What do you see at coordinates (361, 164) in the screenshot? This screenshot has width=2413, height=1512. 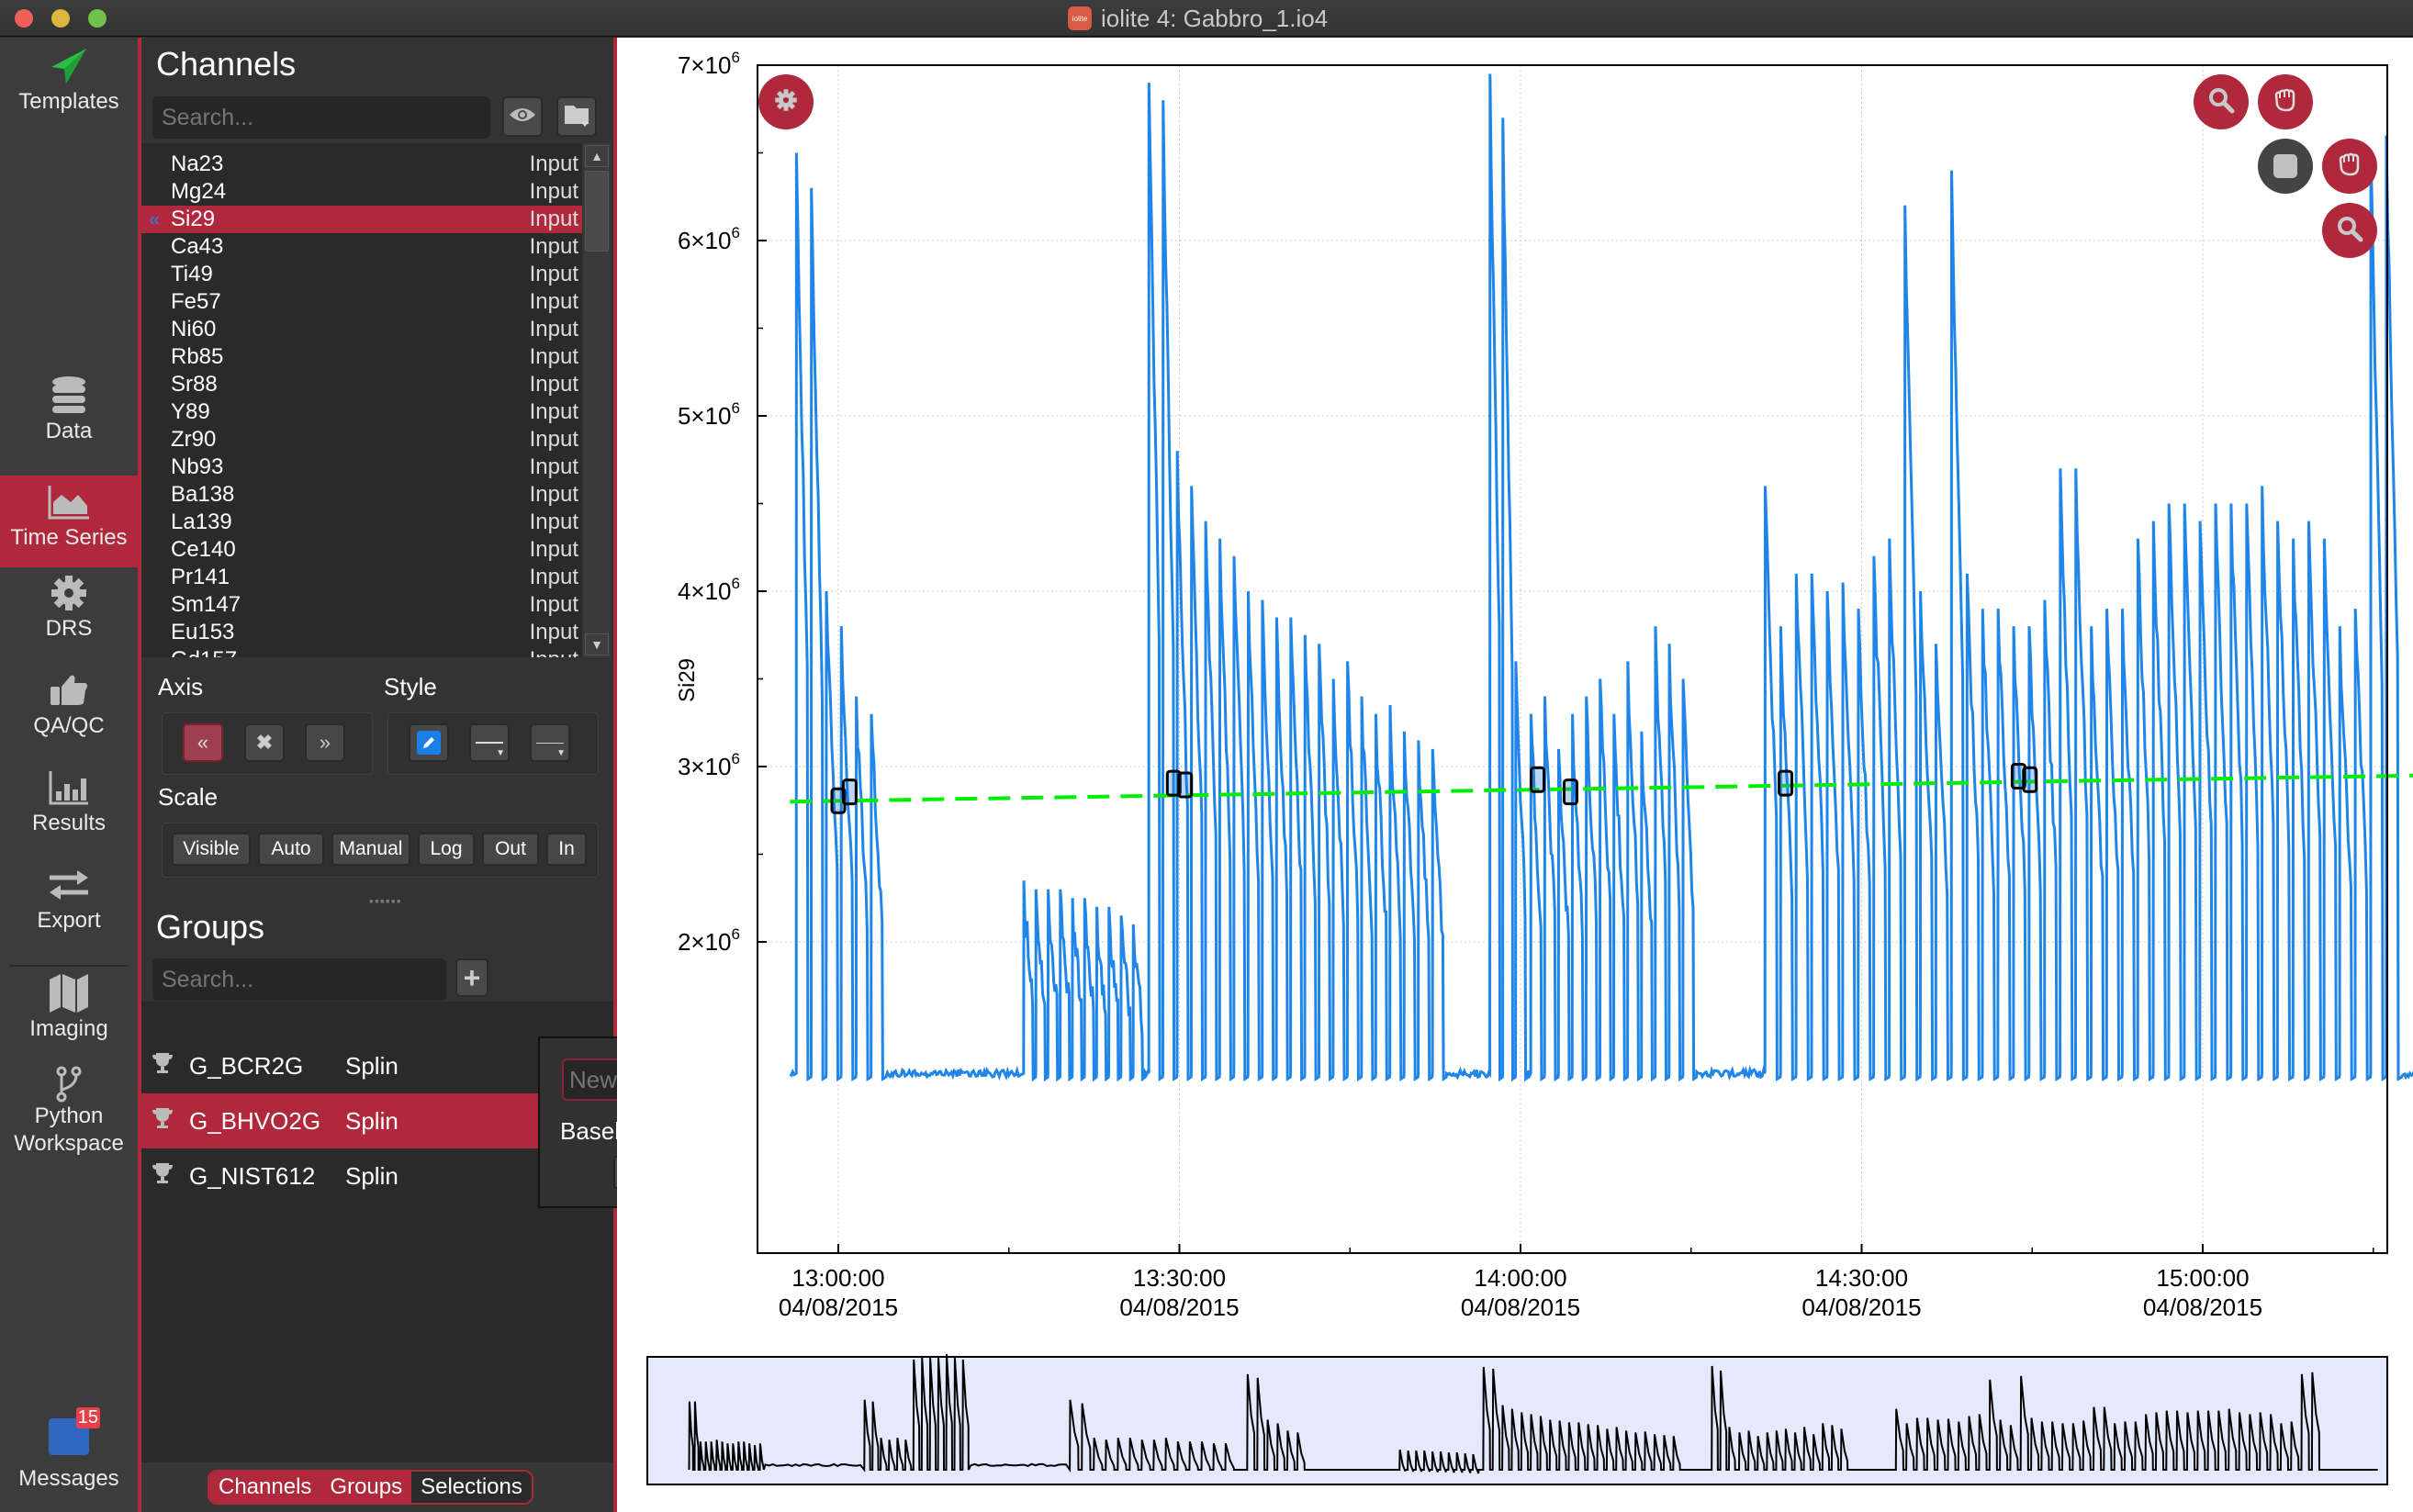 I see `channel-row: Na23 Input` at bounding box center [361, 164].